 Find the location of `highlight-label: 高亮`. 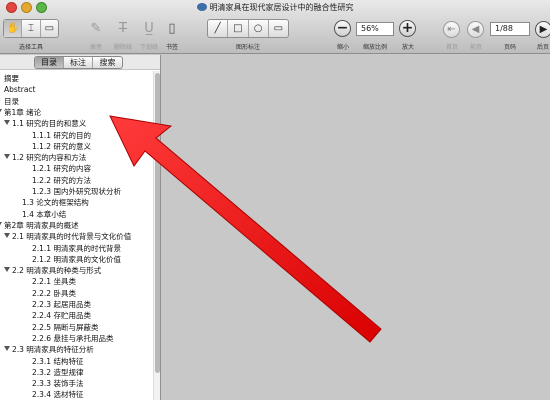

highlight-label: 高亮 is located at coordinates (96, 47).